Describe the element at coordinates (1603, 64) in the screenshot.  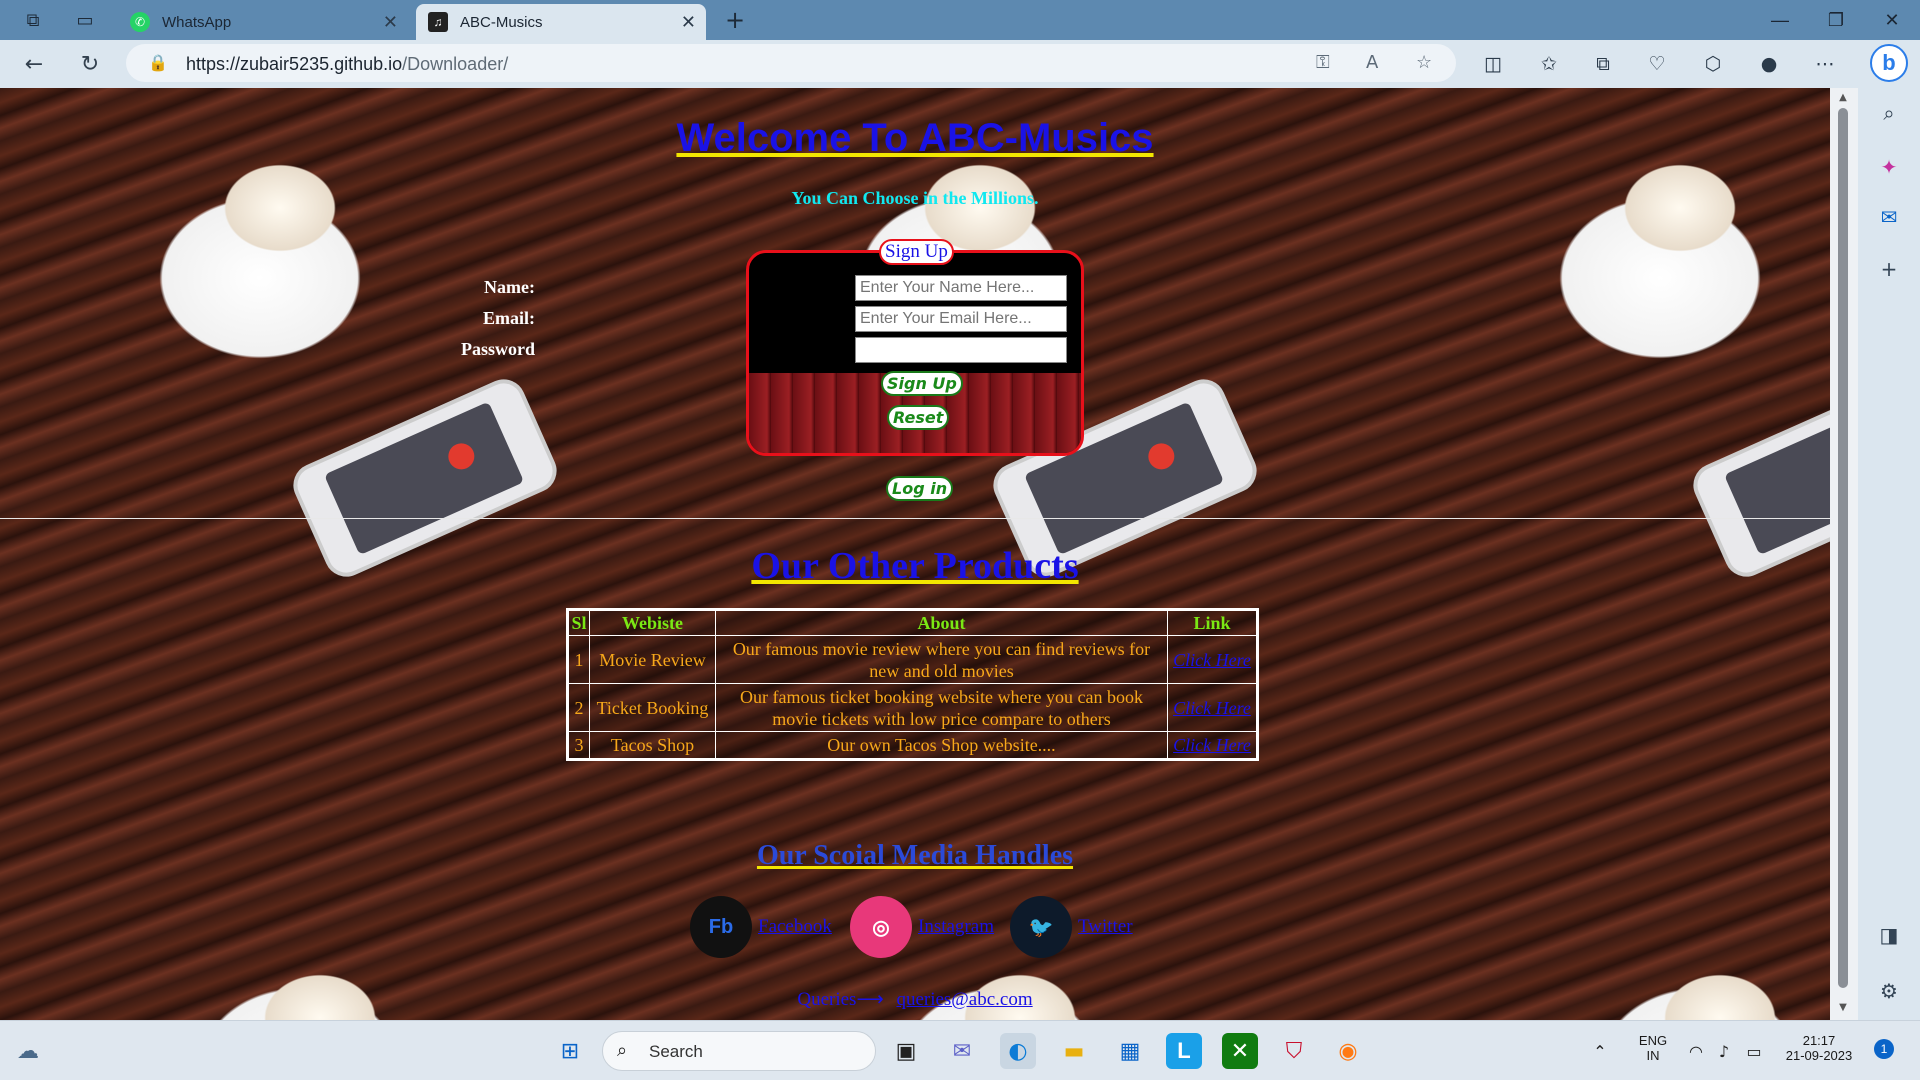
I see `collections-icon: ⧉` at that location.